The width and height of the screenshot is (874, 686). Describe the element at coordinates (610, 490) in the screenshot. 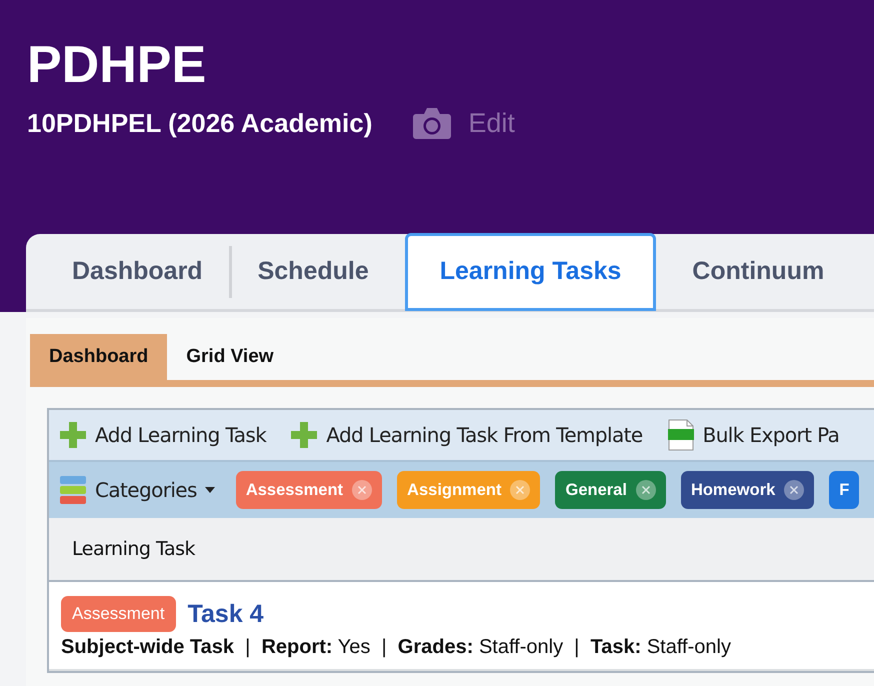

I see `category-chip: General` at that location.